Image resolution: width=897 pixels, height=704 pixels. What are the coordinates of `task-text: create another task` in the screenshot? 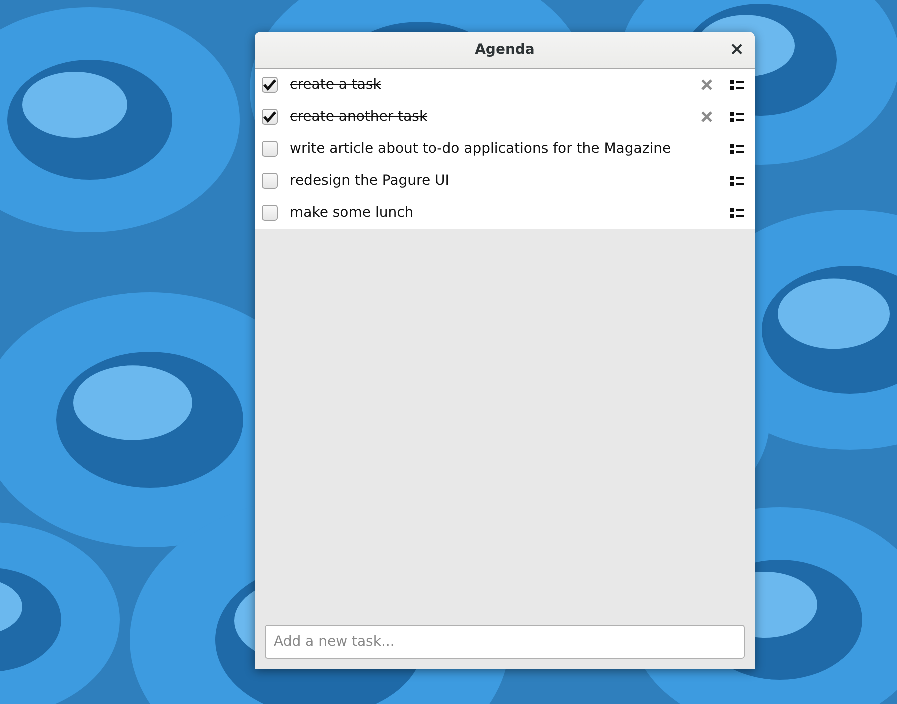 It's located at (359, 117).